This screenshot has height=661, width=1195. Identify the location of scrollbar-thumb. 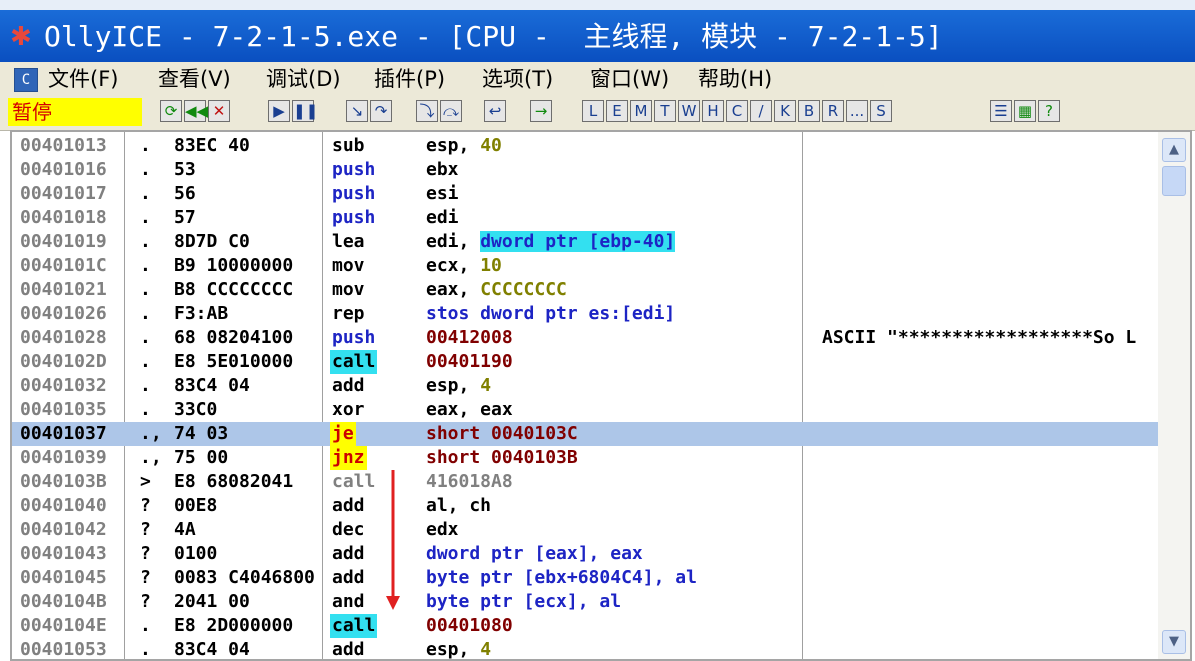
(1174, 181).